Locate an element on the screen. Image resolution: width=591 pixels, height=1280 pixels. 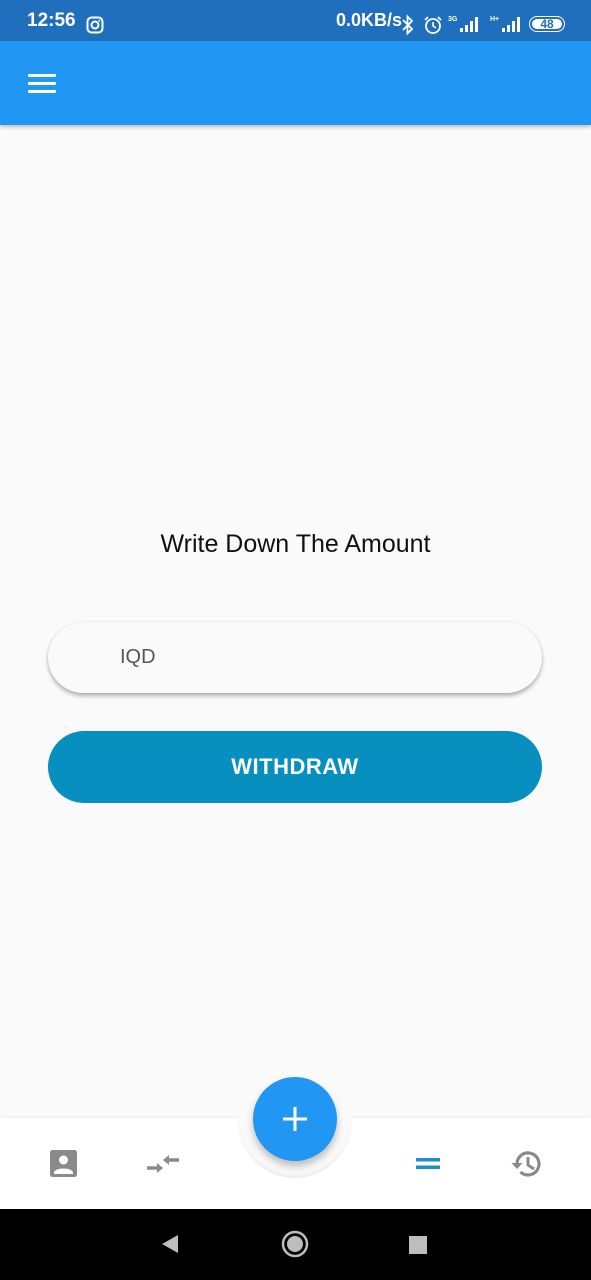
plus-icon is located at coordinates (295, 1119).